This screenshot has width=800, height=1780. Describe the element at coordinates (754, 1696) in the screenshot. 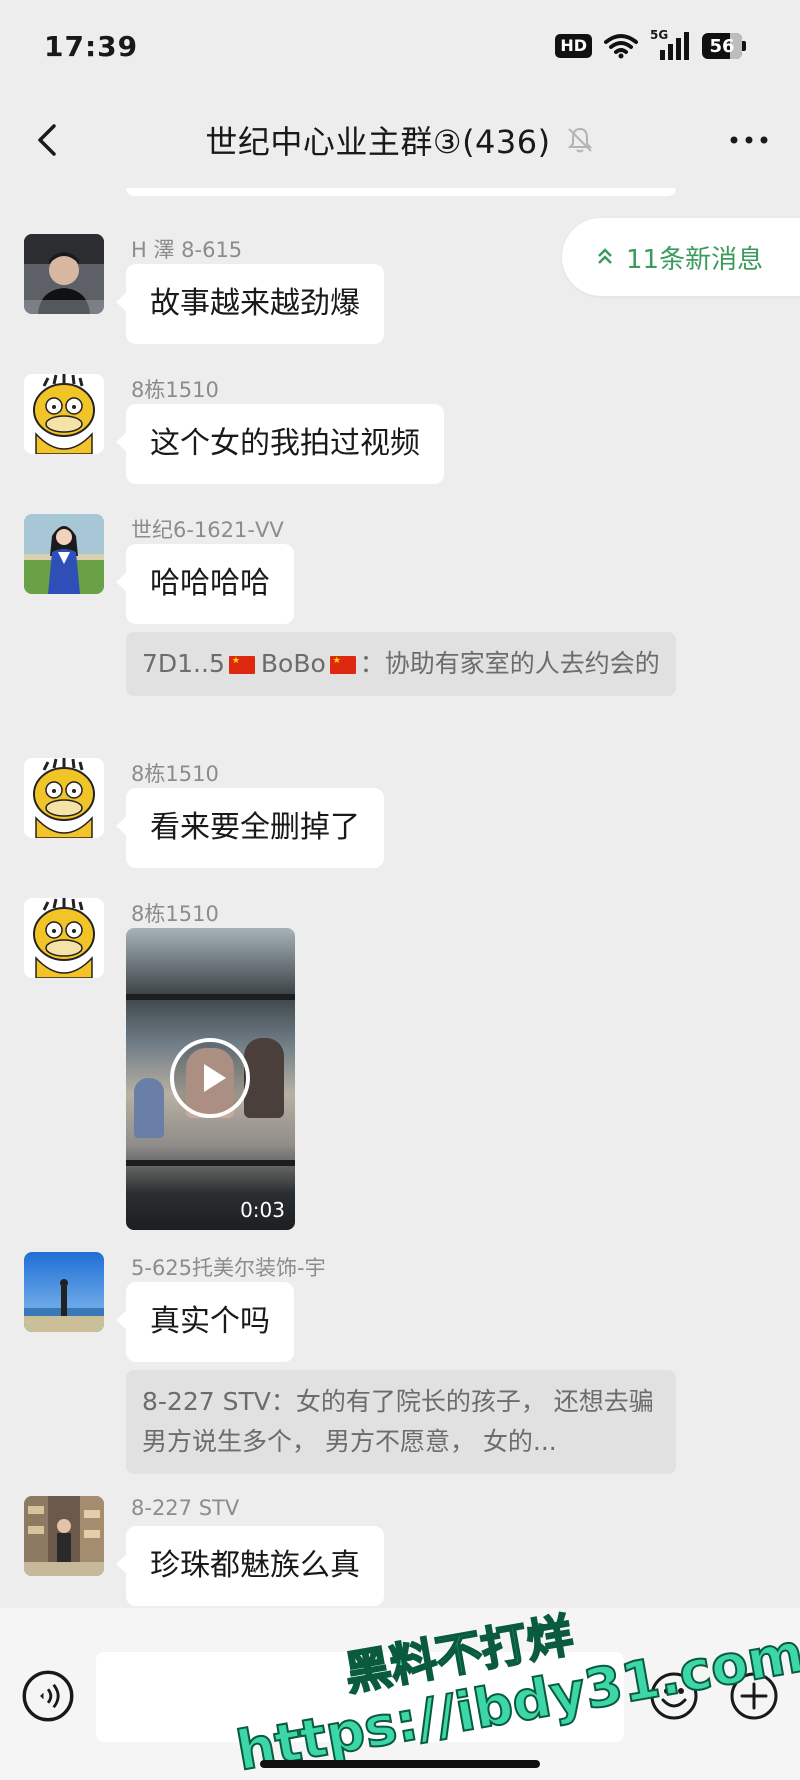

I see `plus-icon` at that location.